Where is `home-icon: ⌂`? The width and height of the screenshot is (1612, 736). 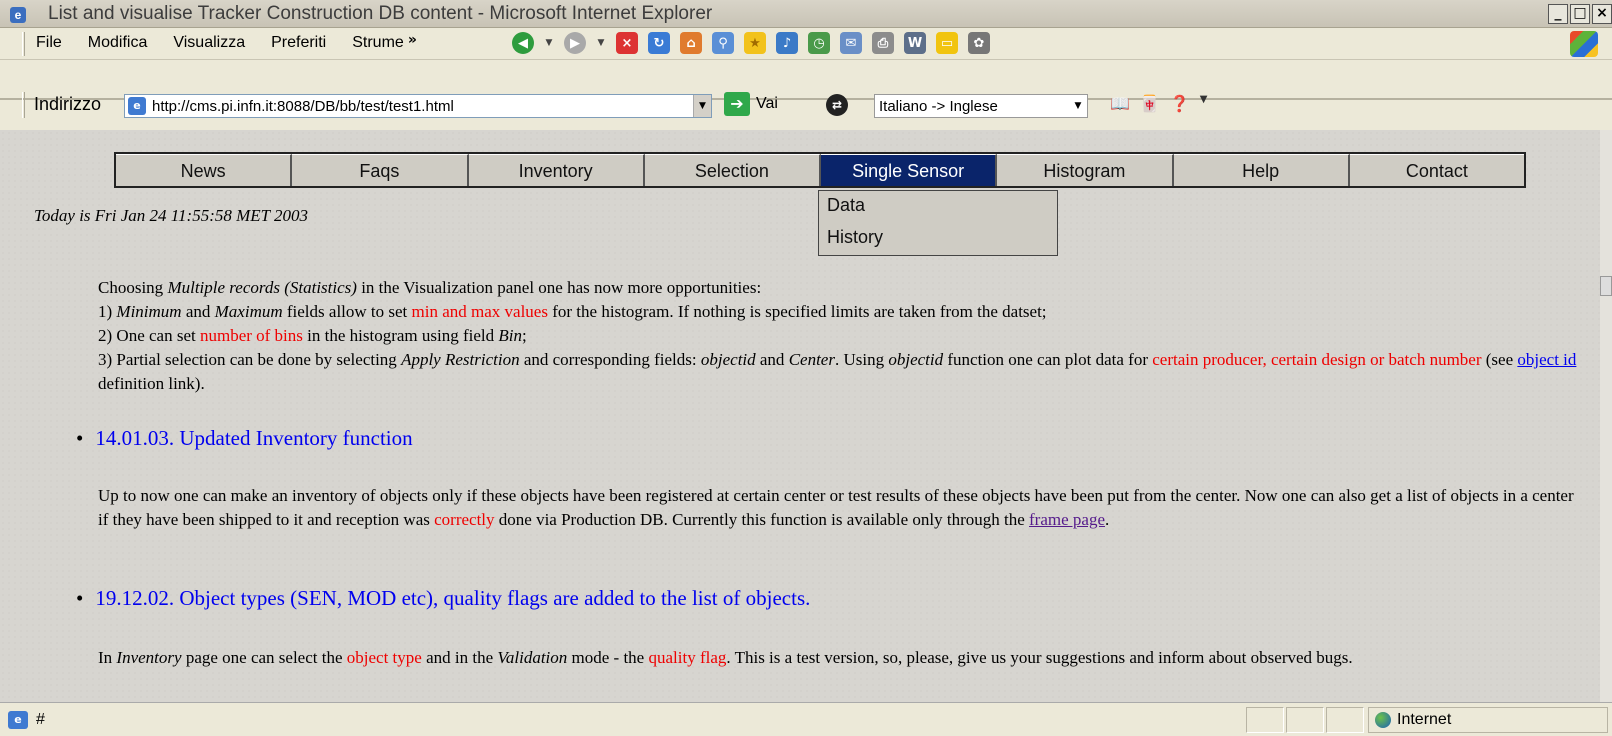 home-icon: ⌂ is located at coordinates (691, 43).